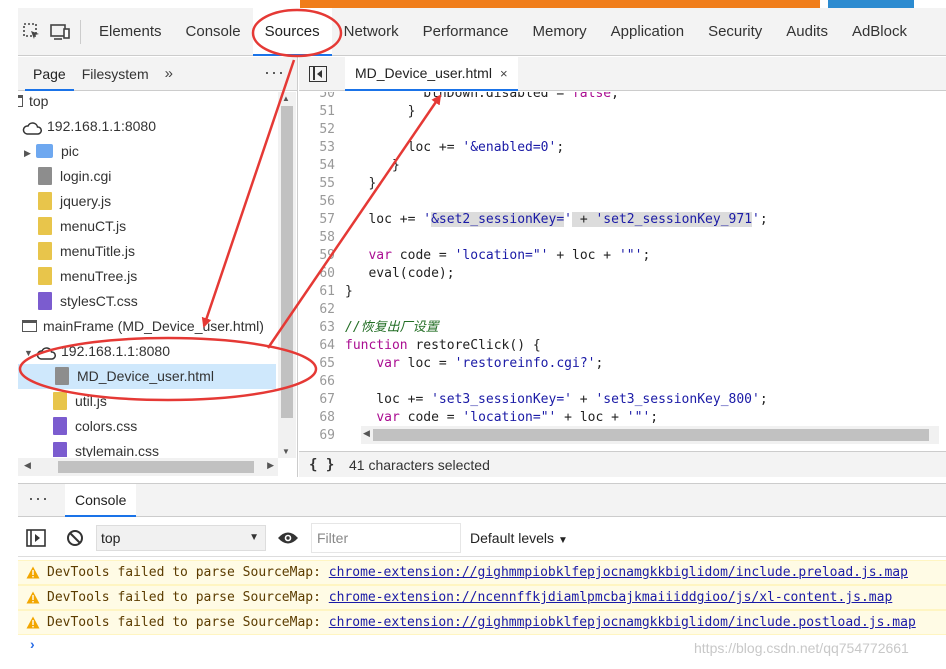  Describe the element at coordinates (647, 32) in the screenshot. I see `tab-application: Application` at that location.